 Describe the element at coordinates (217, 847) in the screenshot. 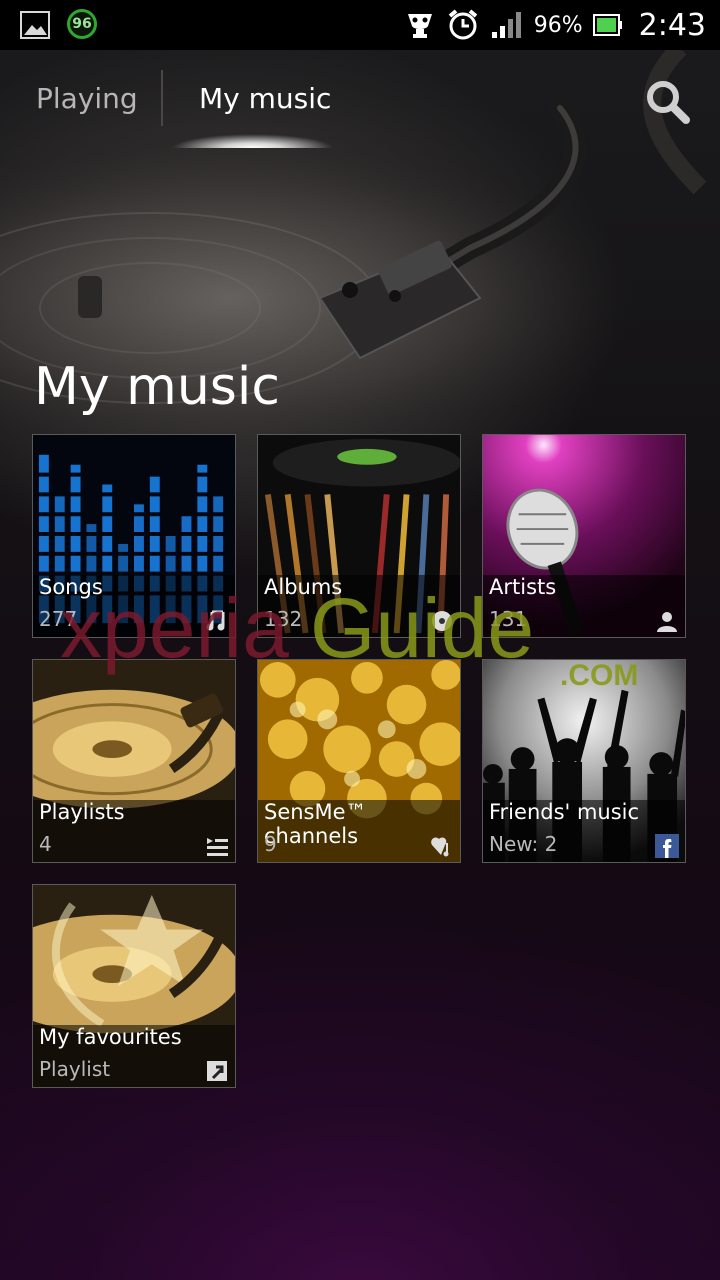

I see `playlist-icon` at that location.